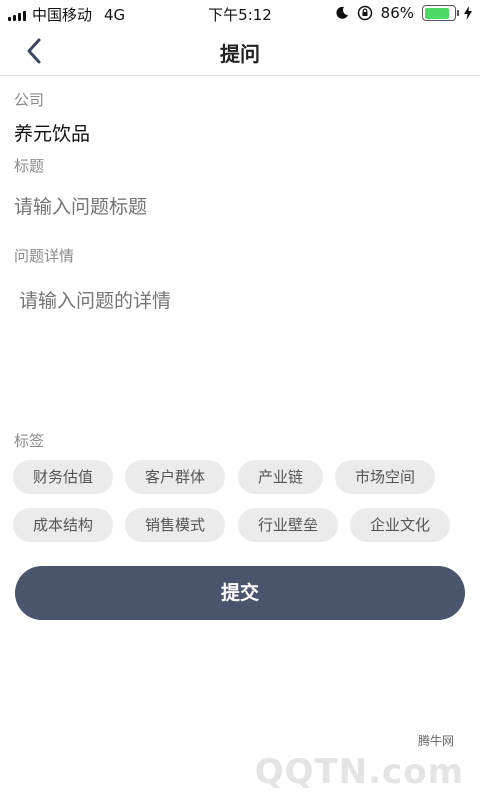 Image resolution: width=480 pixels, height=800 pixels. I want to click on title-label: 标题, so click(29, 166).